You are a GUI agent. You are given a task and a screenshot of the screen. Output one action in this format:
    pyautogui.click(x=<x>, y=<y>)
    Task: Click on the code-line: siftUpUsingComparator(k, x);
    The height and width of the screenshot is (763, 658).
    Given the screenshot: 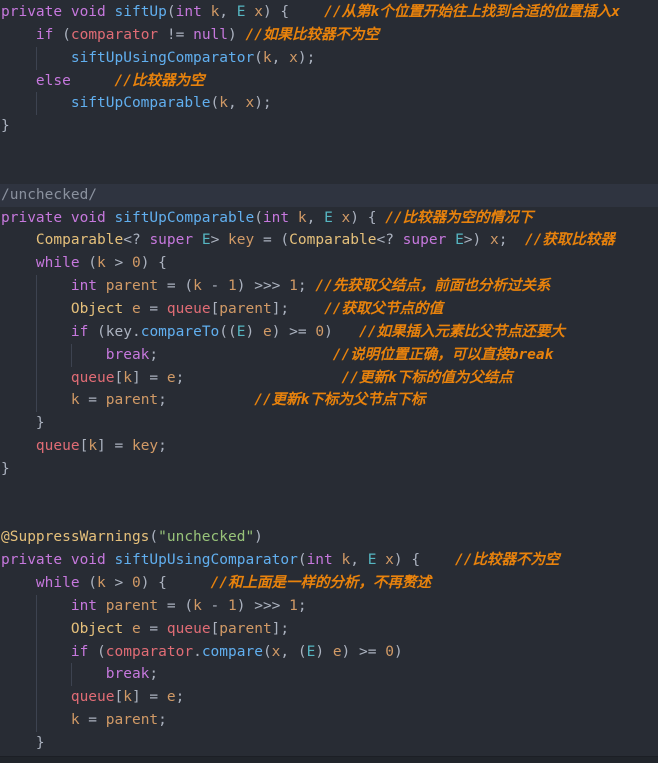 What is the action you would take?
    pyautogui.click(x=329, y=58)
    